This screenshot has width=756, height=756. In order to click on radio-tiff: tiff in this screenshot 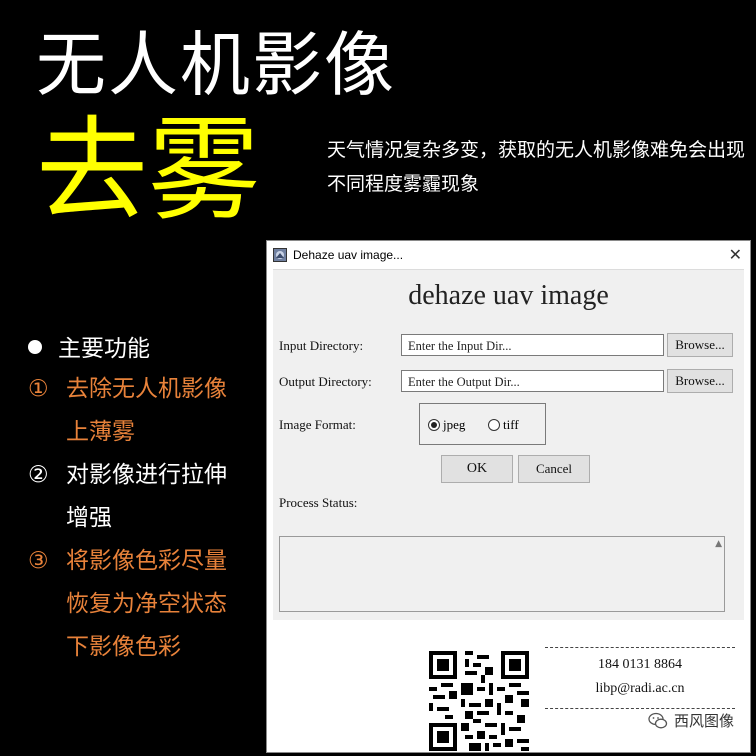, I will do `click(503, 425)`.